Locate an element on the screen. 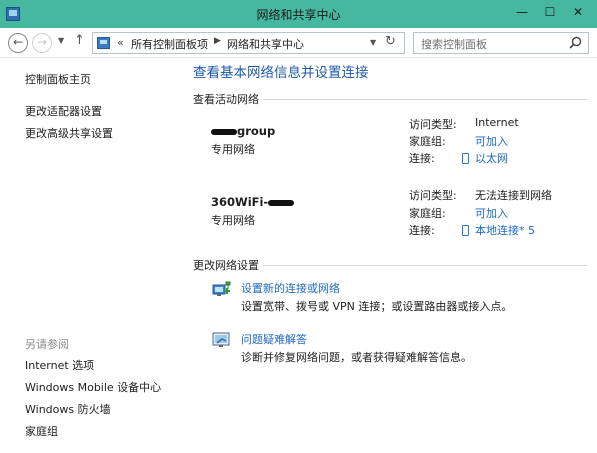 The image size is (597, 453). network-name-1: group is located at coordinates (243, 131).